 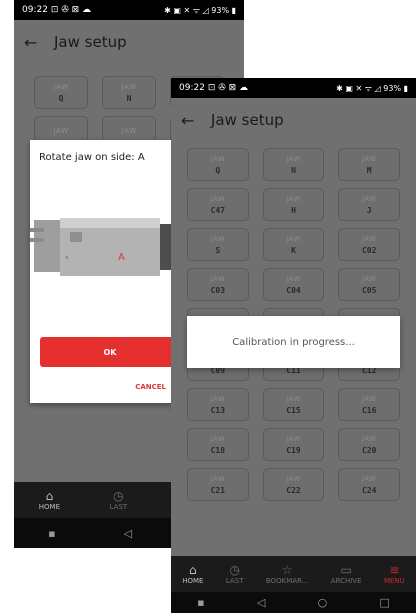 What do you see at coordinates (293, 484) in the screenshot?
I see `jaw-tile: JAW C22` at bounding box center [293, 484].